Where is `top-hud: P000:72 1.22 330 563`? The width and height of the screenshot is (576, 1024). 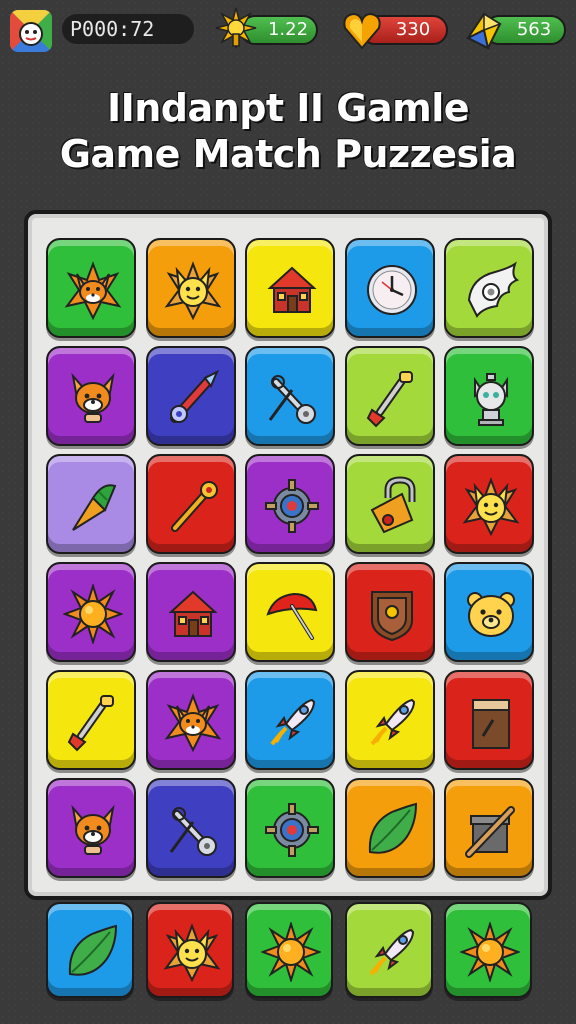
top-hud: P000:72 1.22 330 563 is located at coordinates (288, 30).